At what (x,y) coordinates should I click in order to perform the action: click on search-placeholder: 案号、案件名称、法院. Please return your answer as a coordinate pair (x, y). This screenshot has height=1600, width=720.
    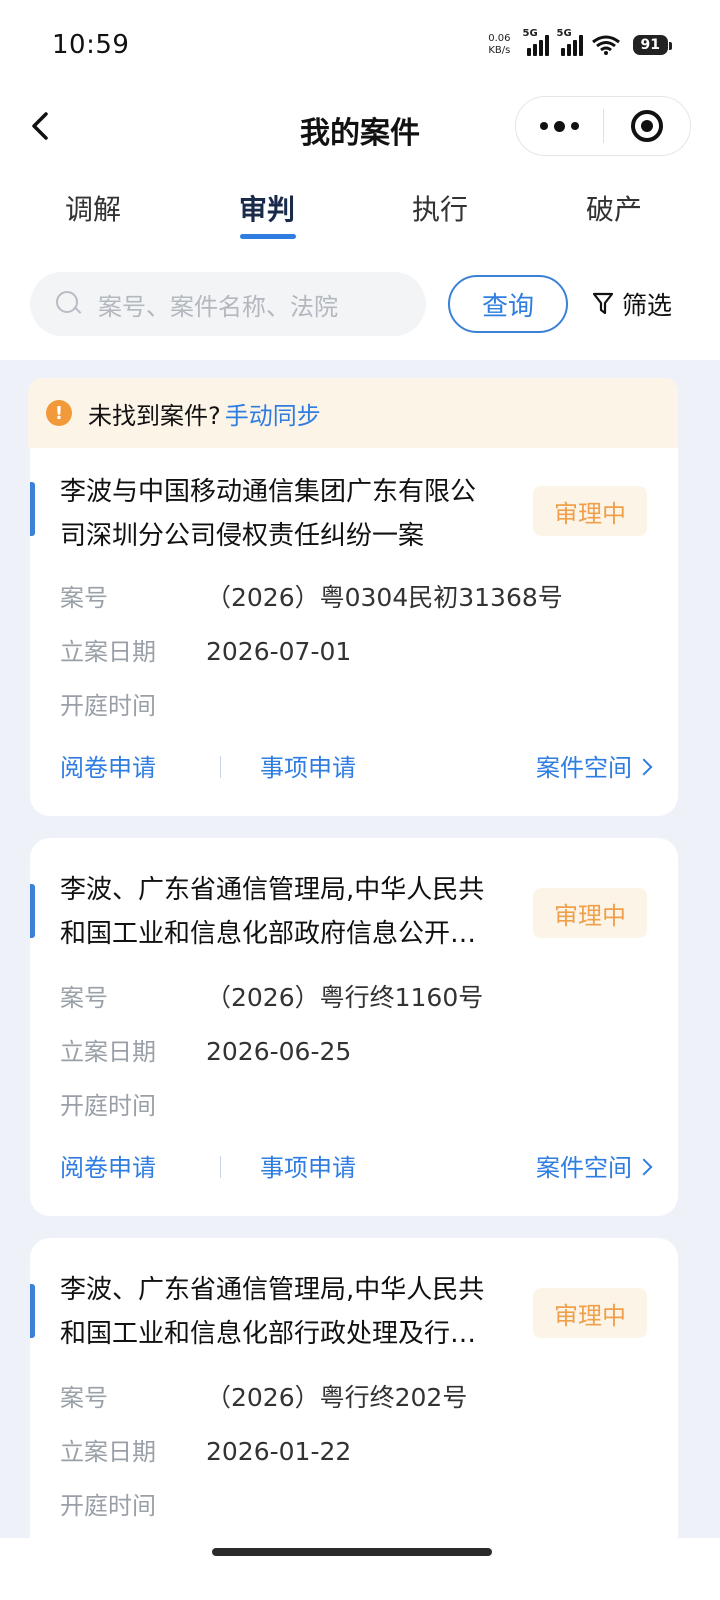
    Looking at the image, I should click on (218, 306).